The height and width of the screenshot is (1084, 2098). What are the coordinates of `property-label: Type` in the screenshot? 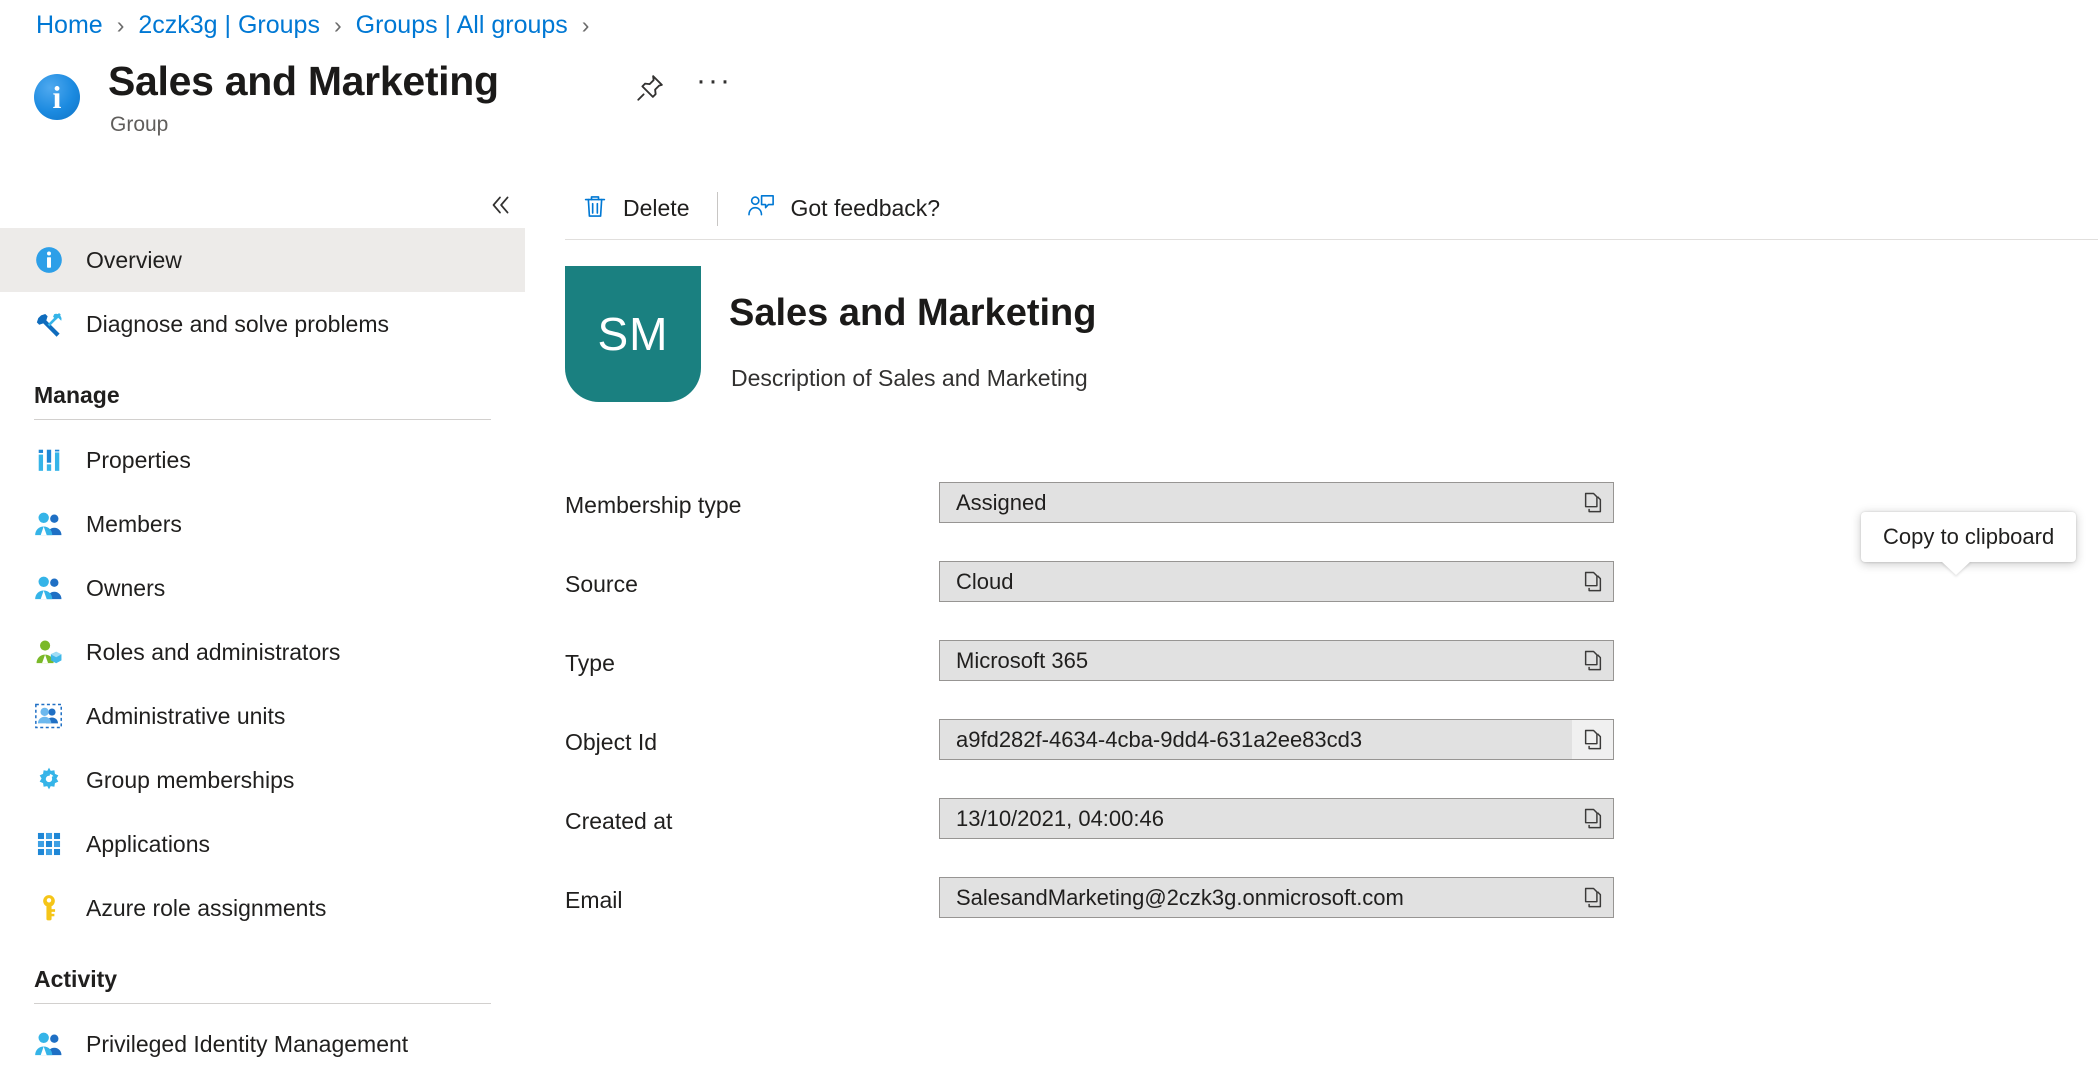 It's located at (590, 663).